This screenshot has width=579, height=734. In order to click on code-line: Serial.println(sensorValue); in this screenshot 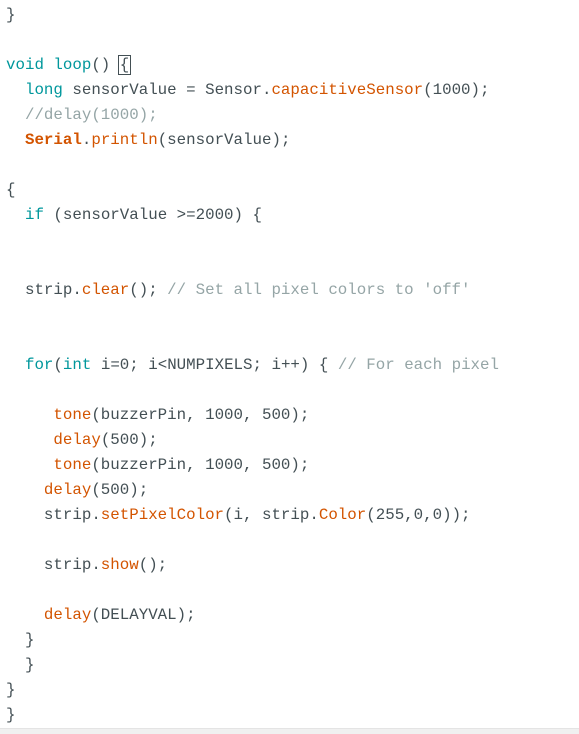, I will do `click(148, 140)`.